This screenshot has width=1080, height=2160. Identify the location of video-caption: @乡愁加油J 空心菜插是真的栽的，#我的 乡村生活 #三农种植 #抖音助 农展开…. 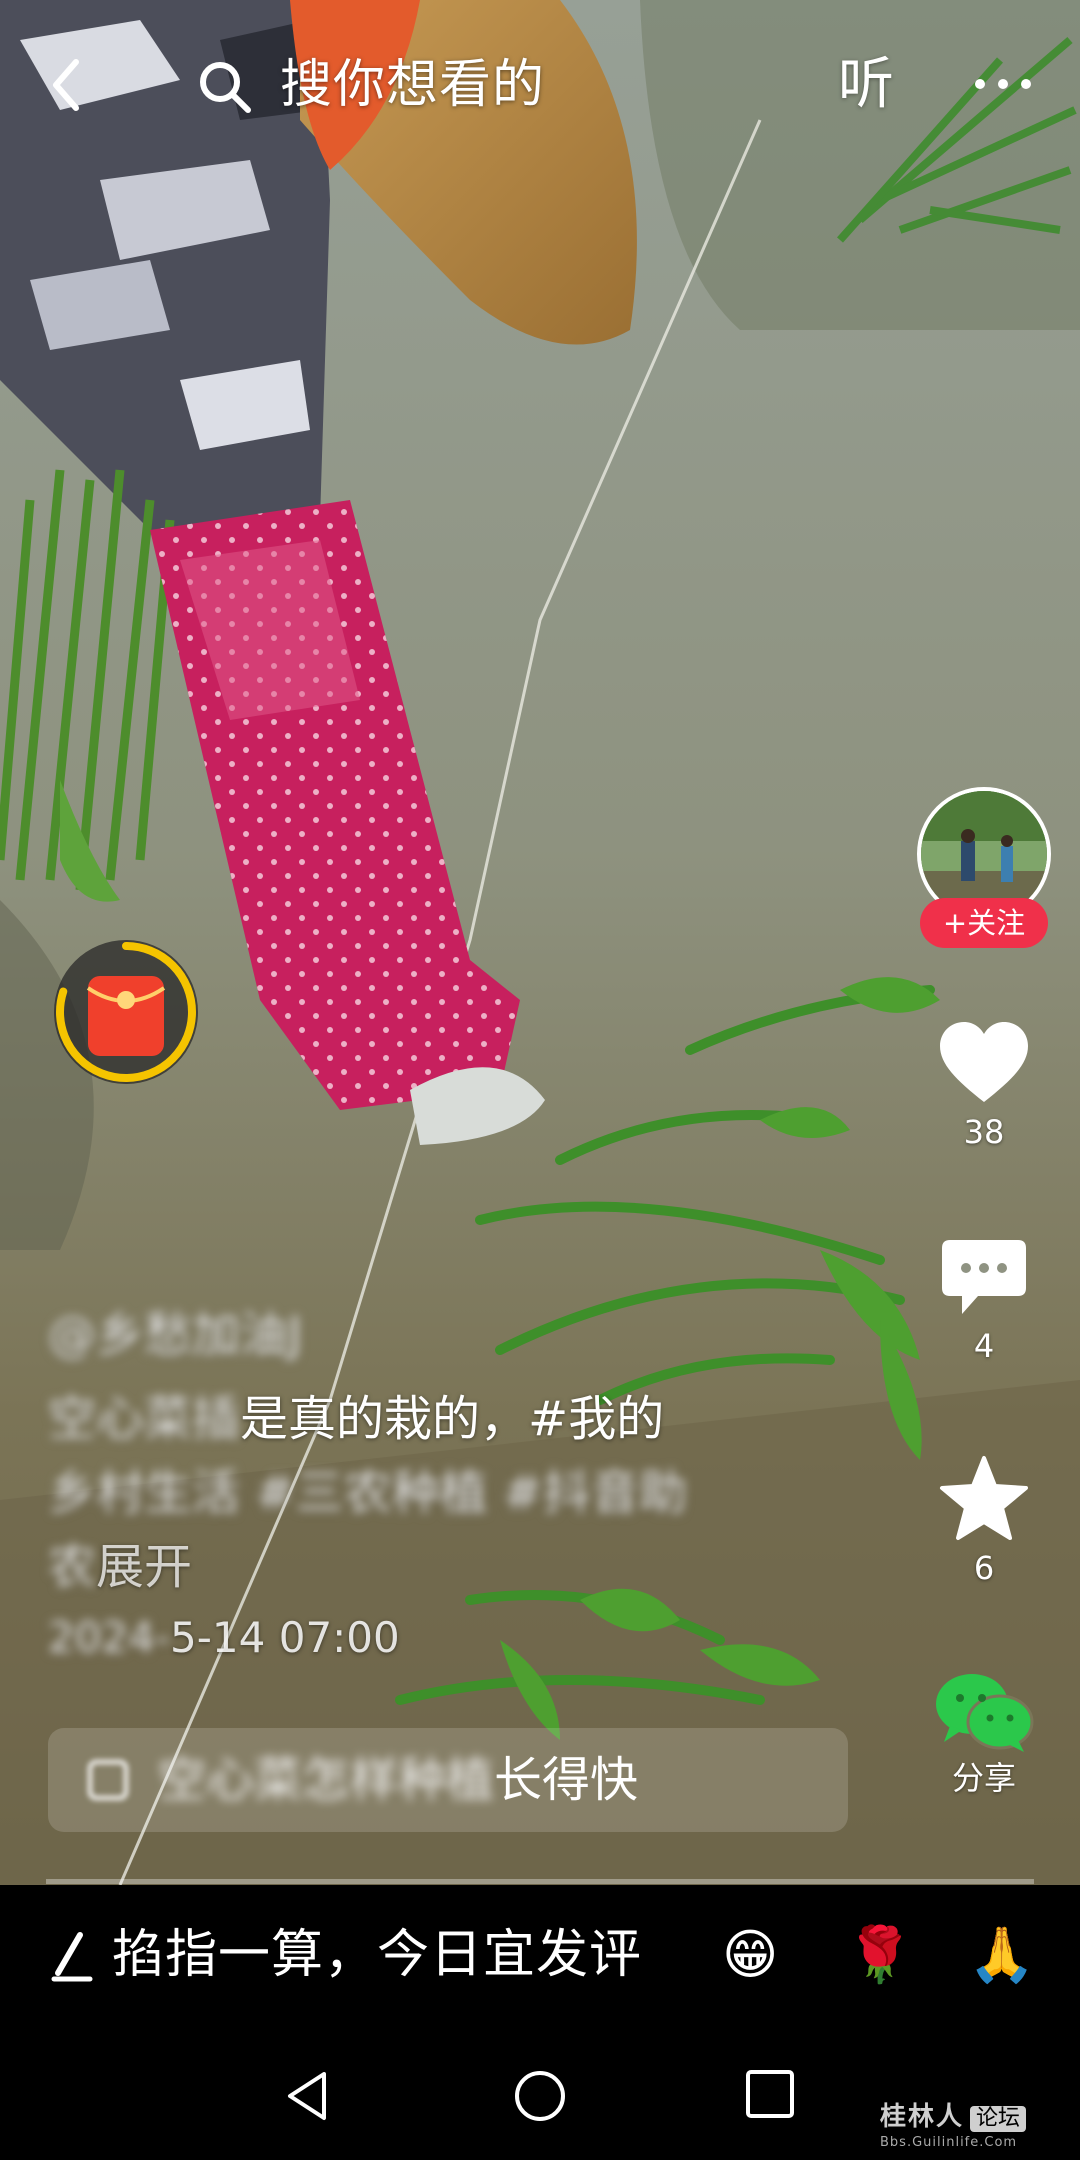
(448, 1483).